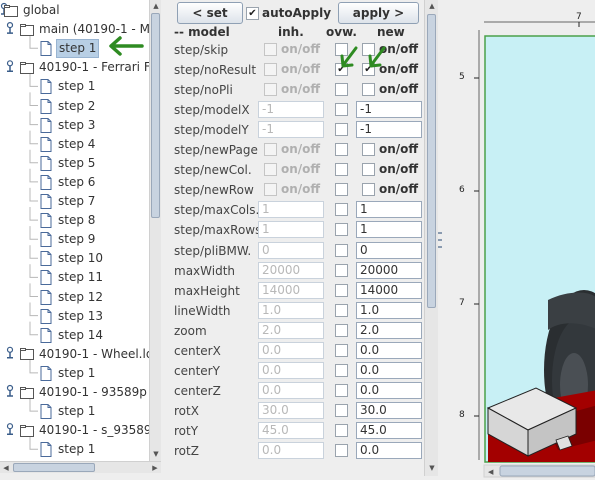  I want to click on new-onoff-label: on/off, so click(399, 149).